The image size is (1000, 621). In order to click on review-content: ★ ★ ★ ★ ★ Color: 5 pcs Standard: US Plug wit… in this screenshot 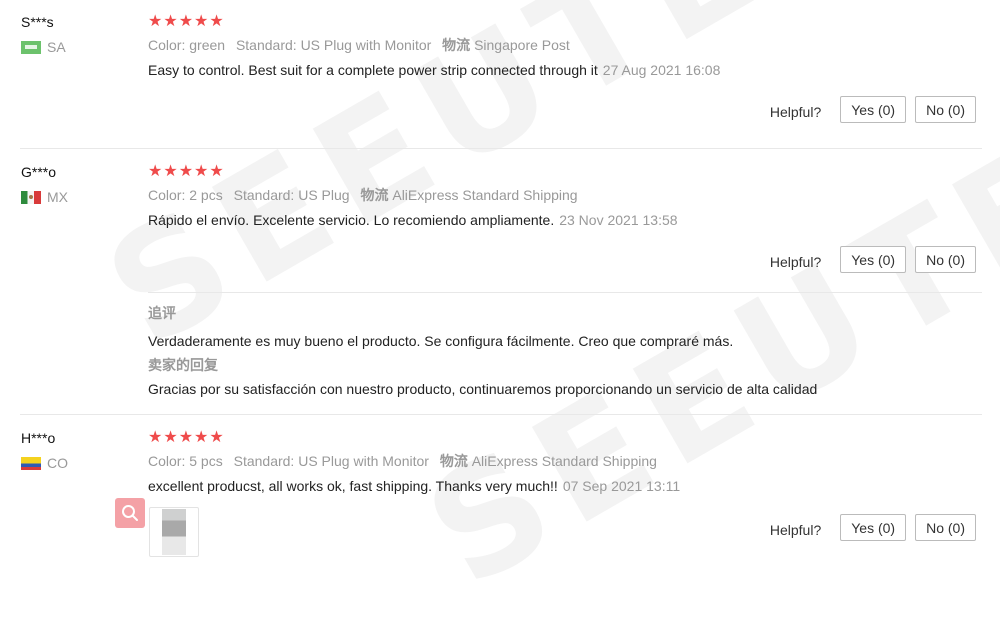, I will do `click(564, 462)`.